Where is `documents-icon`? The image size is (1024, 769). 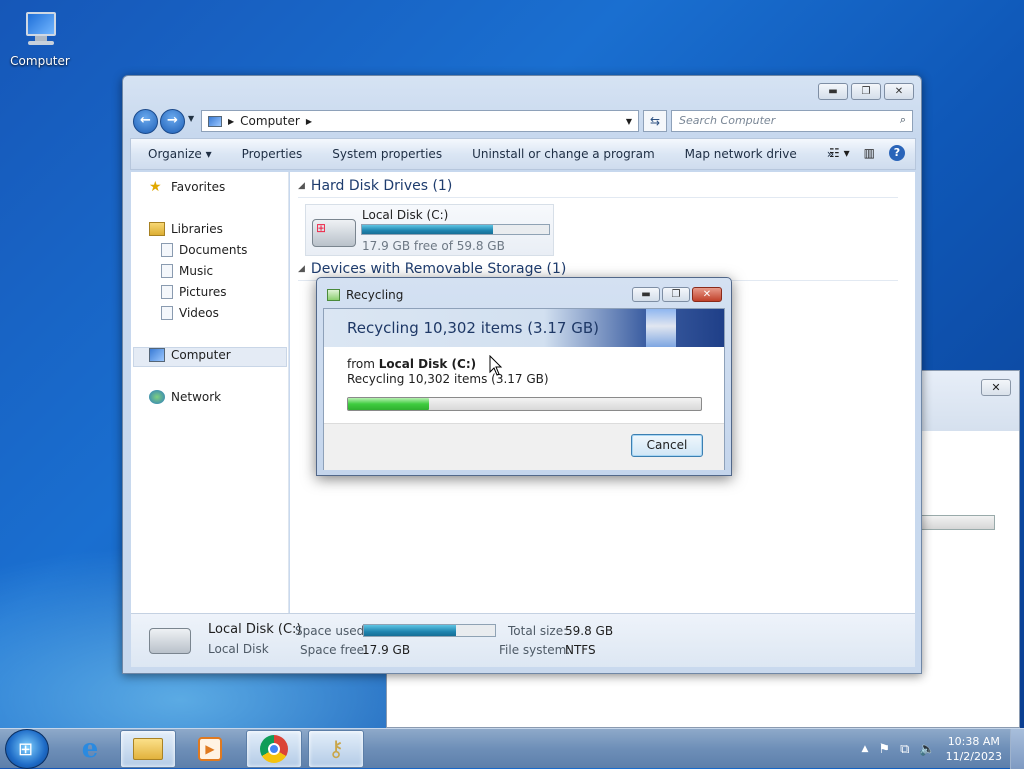 documents-icon is located at coordinates (167, 250).